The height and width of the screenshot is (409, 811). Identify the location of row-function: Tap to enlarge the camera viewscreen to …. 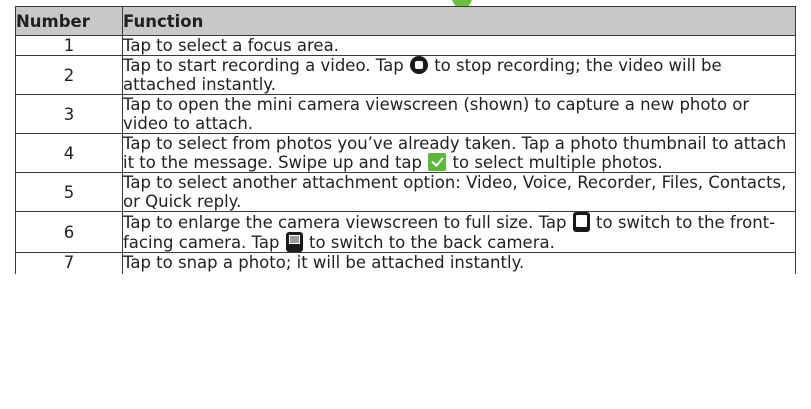
(459, 232).